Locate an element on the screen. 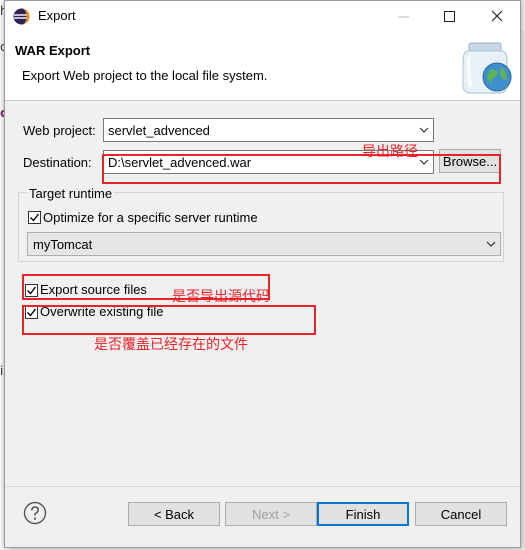 This screenshot has height=550, width=525. cancel-button: Cancel is located at coordinates (461, 514).